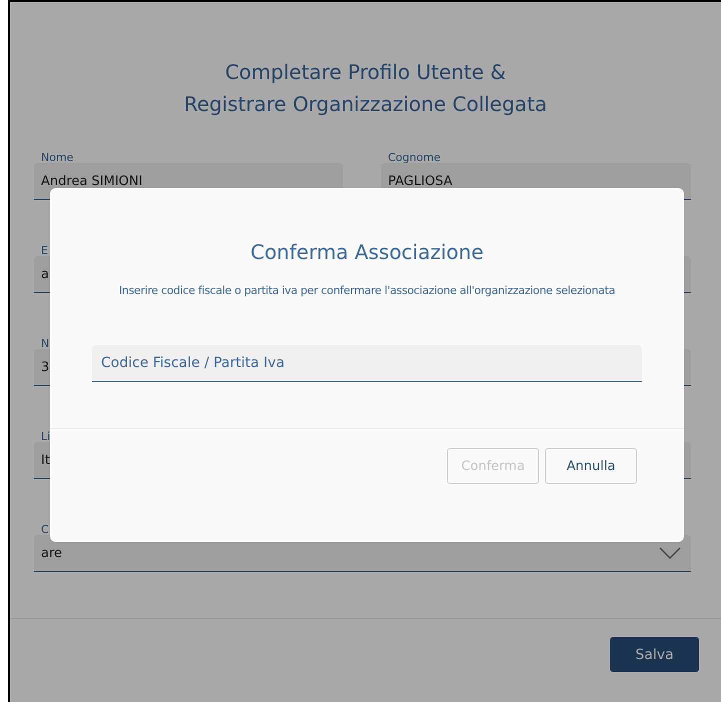 The width and height of the screenshot is (721, 702). I want to click on field-label: Nome, so click(57, 157).